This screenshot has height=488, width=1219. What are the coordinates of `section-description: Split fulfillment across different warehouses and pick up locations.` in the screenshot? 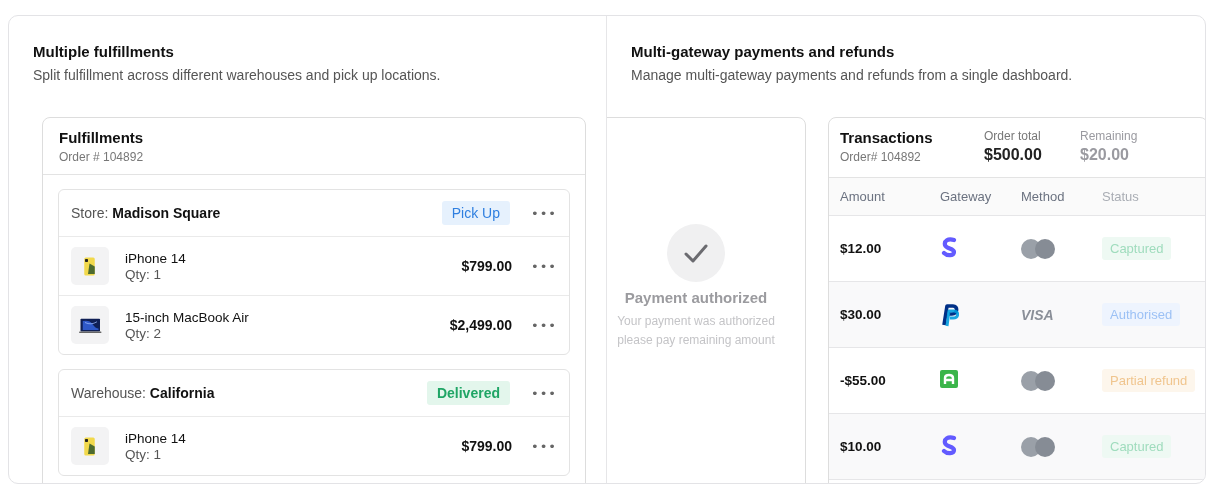 It's located at (237, 76).